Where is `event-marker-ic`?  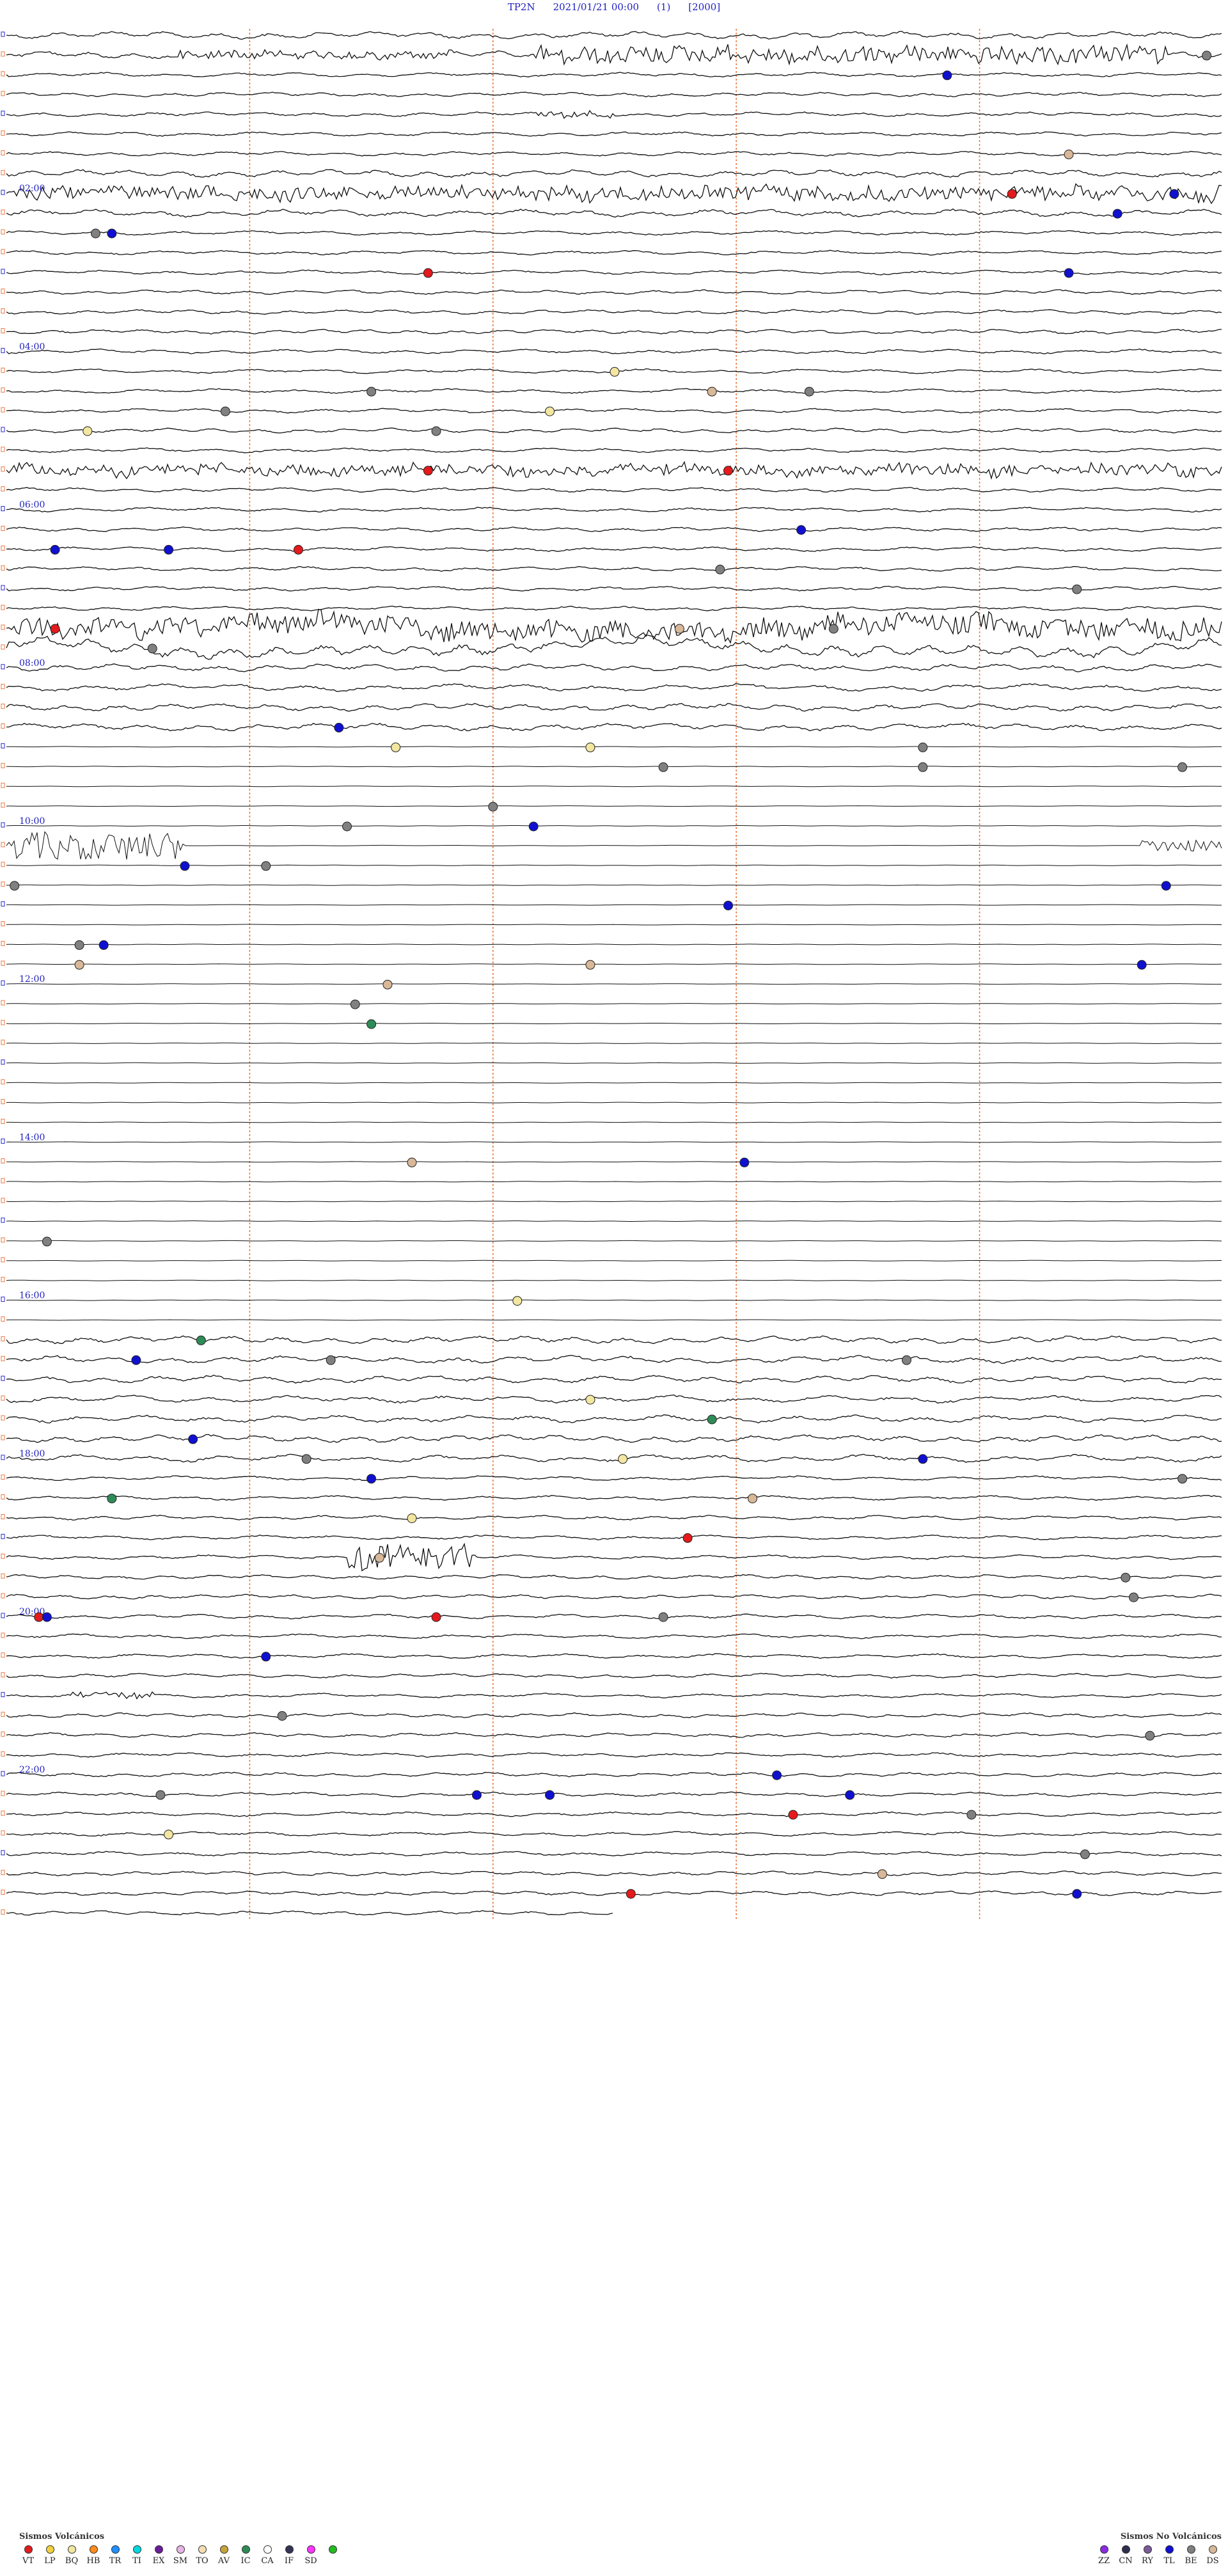 event-marker-ic is located at coordinates (712, 1419).